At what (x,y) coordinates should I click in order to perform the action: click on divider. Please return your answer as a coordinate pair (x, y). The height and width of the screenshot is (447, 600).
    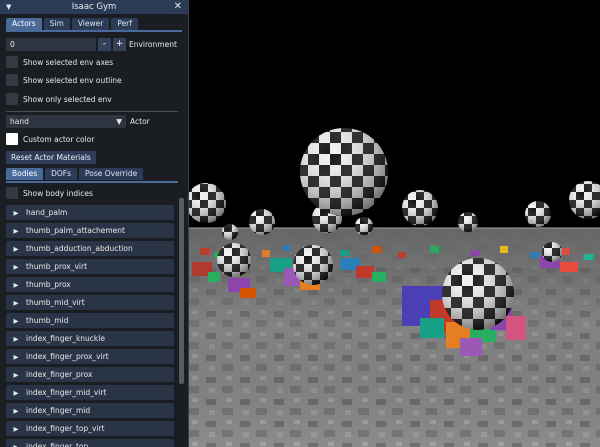
    Looking at the image, I should click on (92, 111).